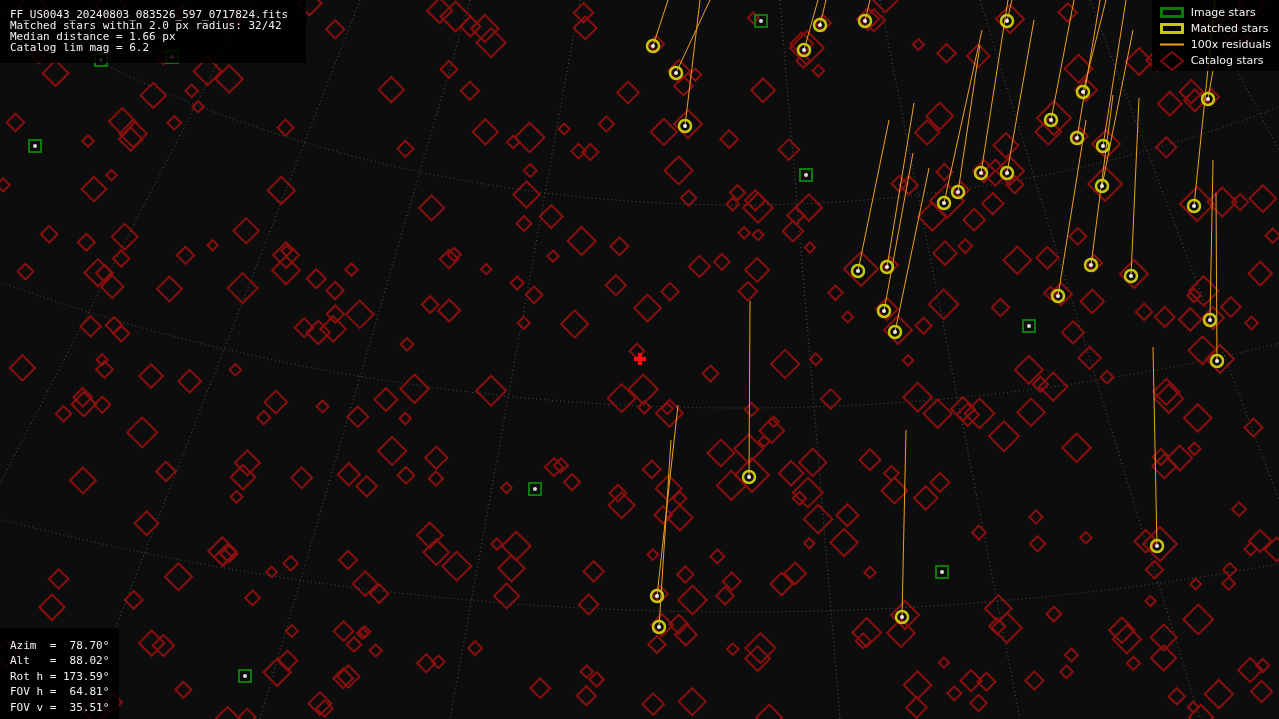 The image size is (1279, 719). I want to click on residual-line-icon, so click(1171, 44).